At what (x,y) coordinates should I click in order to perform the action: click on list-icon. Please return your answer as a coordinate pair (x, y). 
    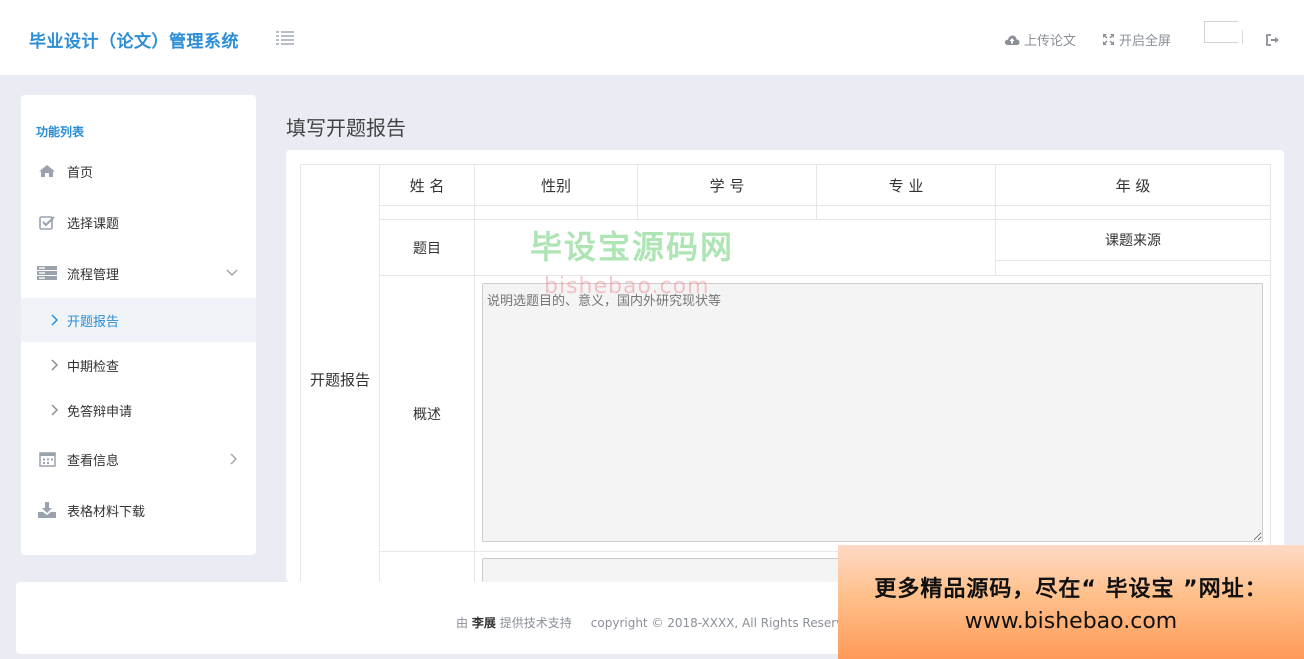
    Looking at the image, I should click on (285, 38).